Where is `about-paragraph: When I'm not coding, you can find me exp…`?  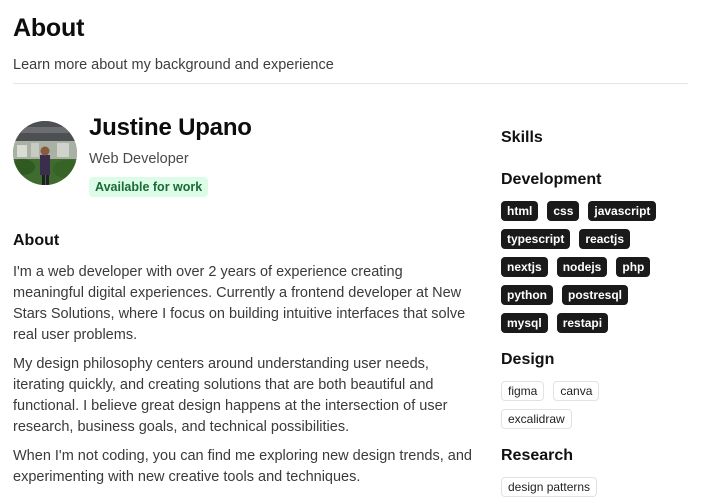
about-paragraph: When I'm not coding, you can find me exp… is located at coordinates (242, 466).